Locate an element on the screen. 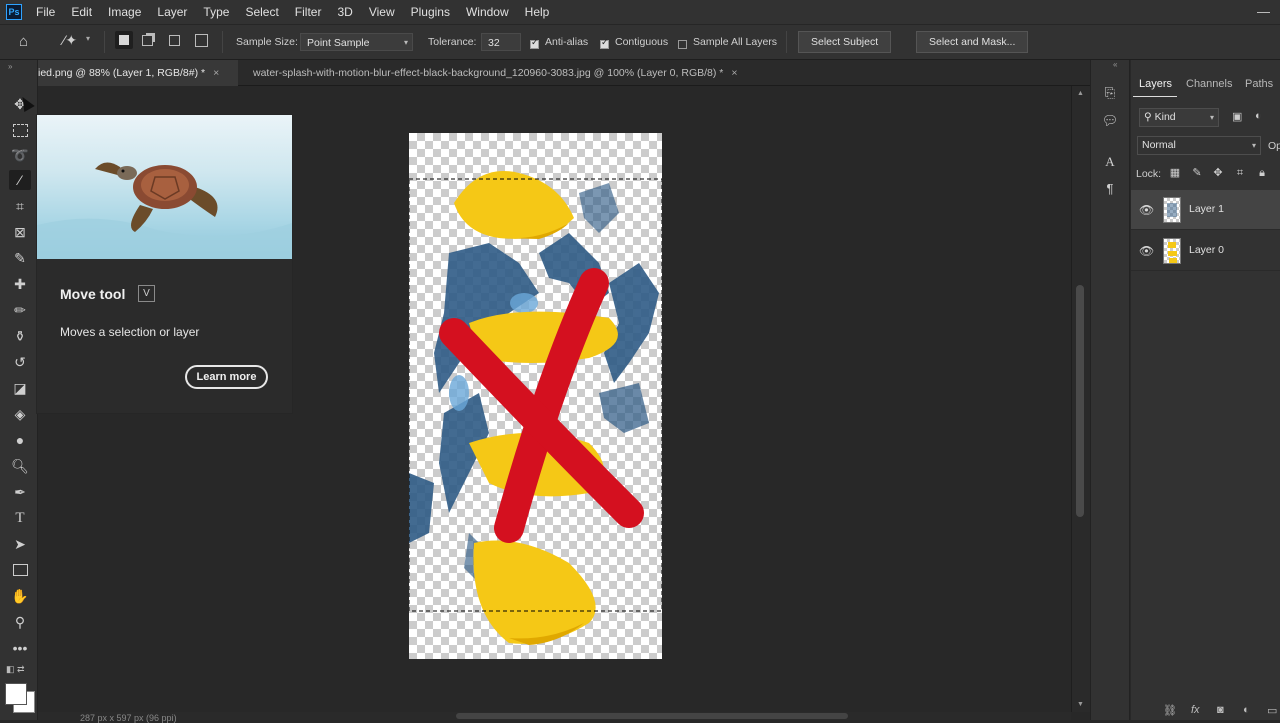  collapse-icon: « is located at coordinates (1115, 64).